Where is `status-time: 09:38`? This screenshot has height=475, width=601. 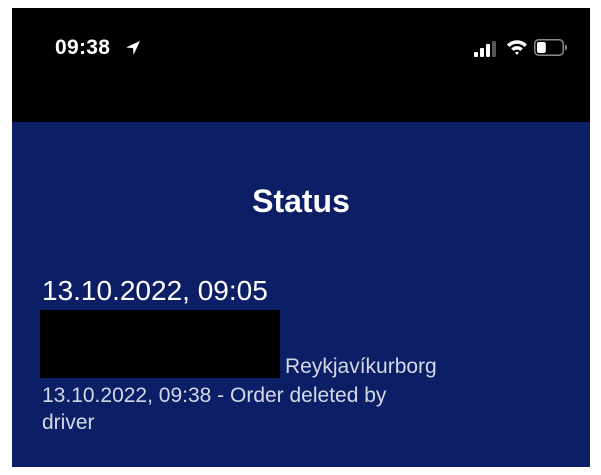 status-time: 09:38 is located at coordinates (83, 47).